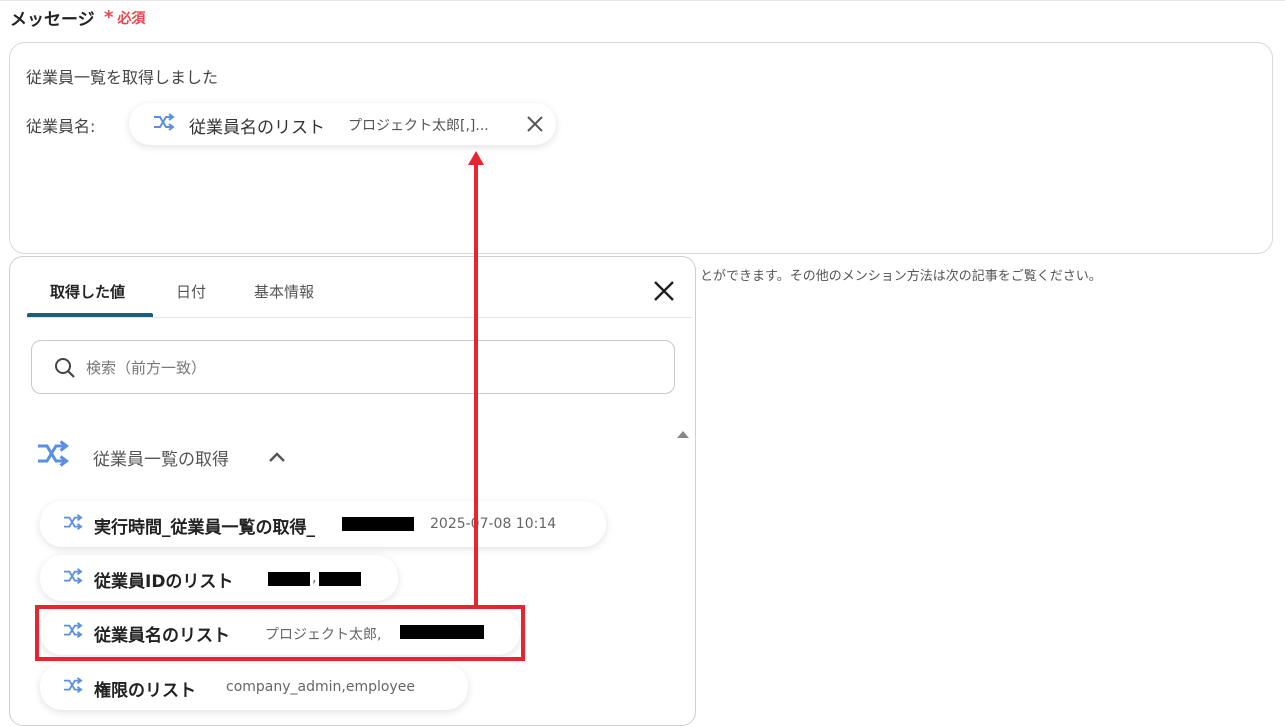  I want to click on required-star: *, so click(109, 17).